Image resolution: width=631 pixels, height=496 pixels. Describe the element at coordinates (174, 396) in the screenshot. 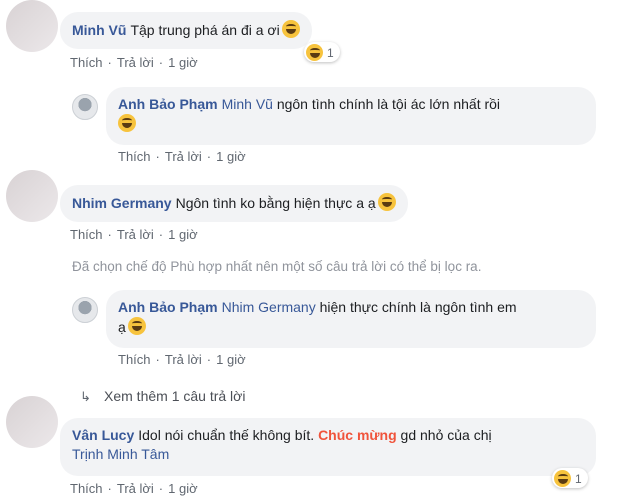

I see `view-more-label: Xem thêm 1 câu trả lời` at that location.